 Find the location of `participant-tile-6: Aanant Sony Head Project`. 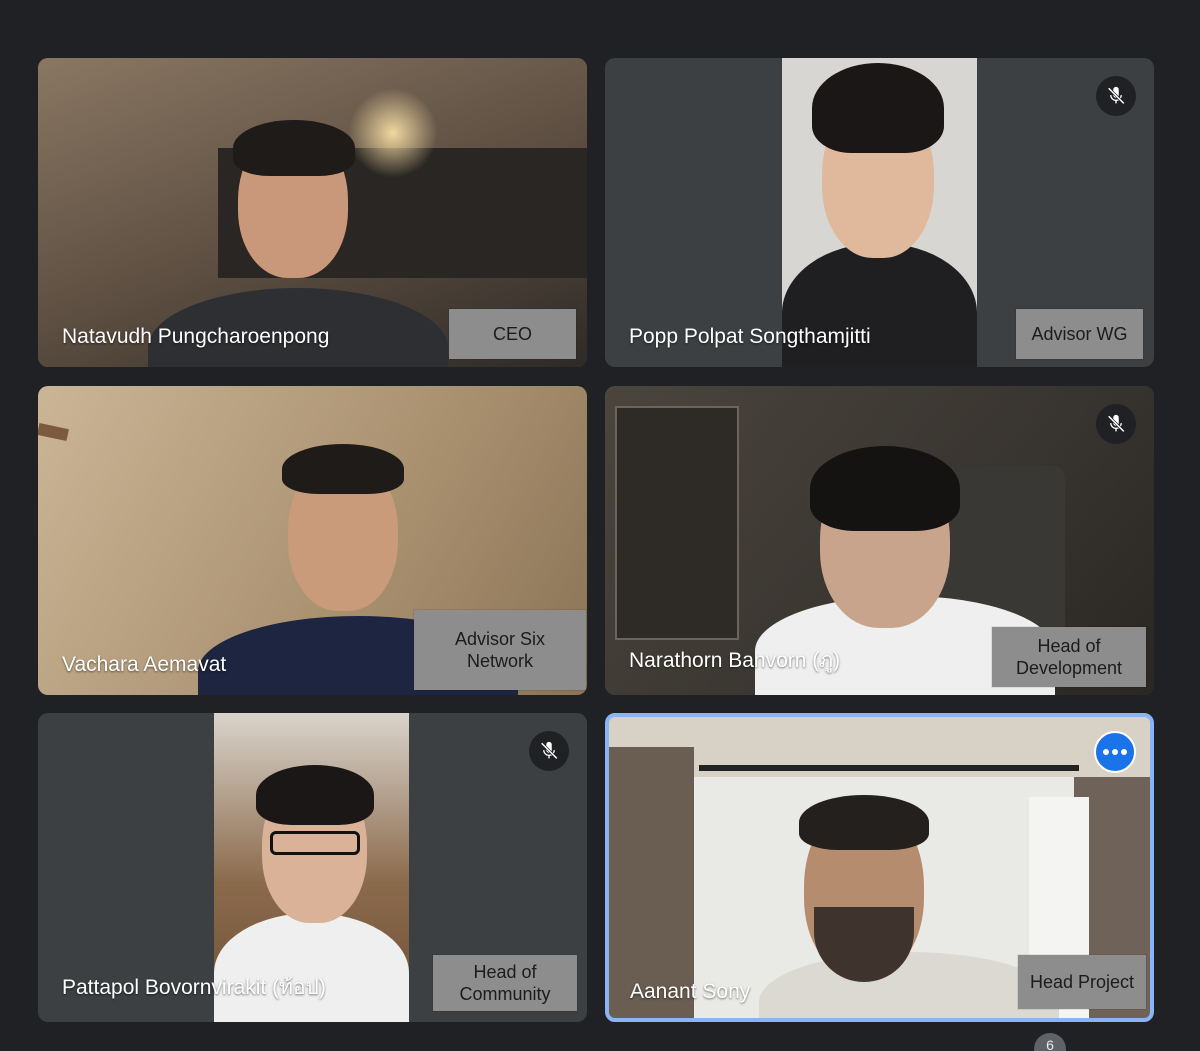

participant-tile-6: Aanant Sony Head Project is located at coordinates (879, 867).